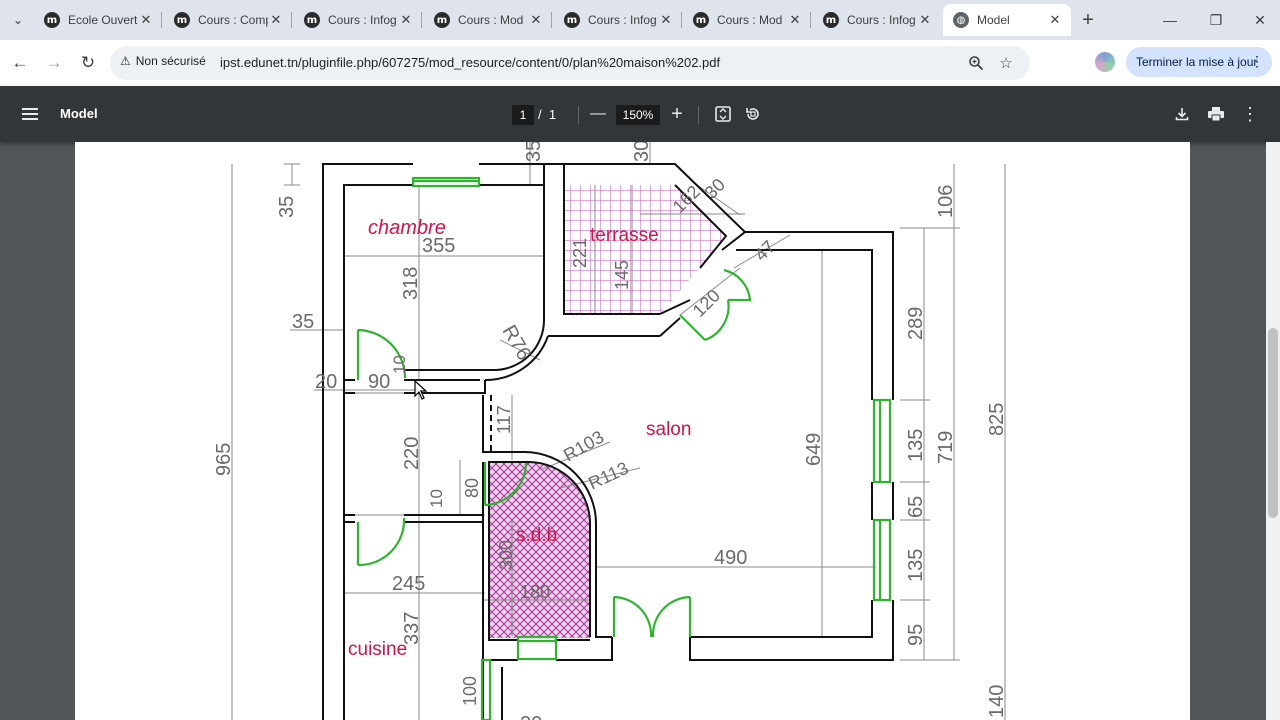  What do you see at coordinates (706, 302) in the screenshot?
I see `dim-120: 120` at bounding box center [706, 302].